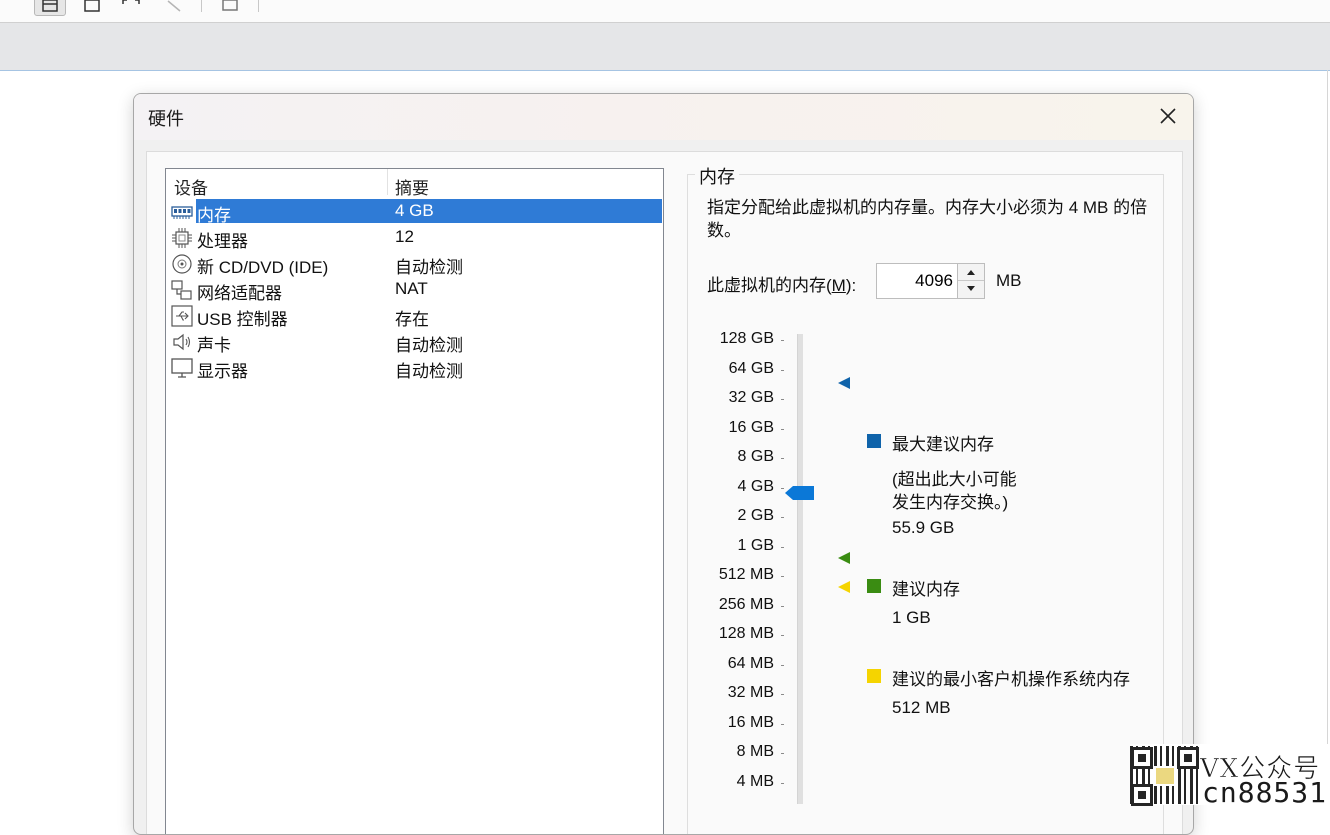 This screenshot has height=835, width=1330. I want to click on min-guest-label: 建议的最小客户机操作系统内存, so click(1011, 679).